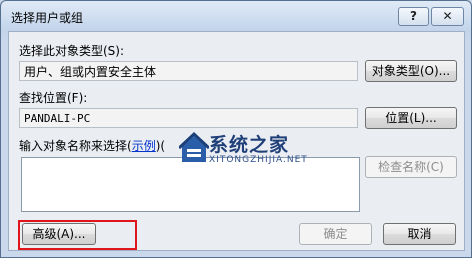  I want to click on location-field: PANDALI-PC, so click(188, 118).